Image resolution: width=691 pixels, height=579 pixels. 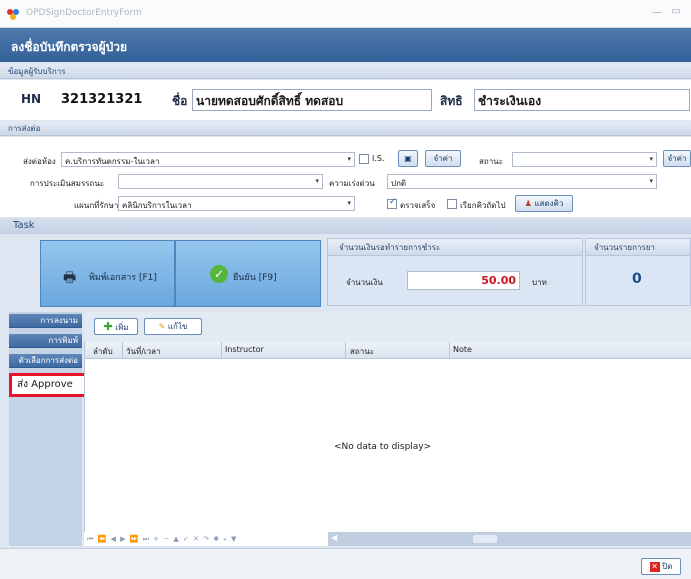 I want to click on tab-print: การพิมพ์, so click(x=45, y=341).